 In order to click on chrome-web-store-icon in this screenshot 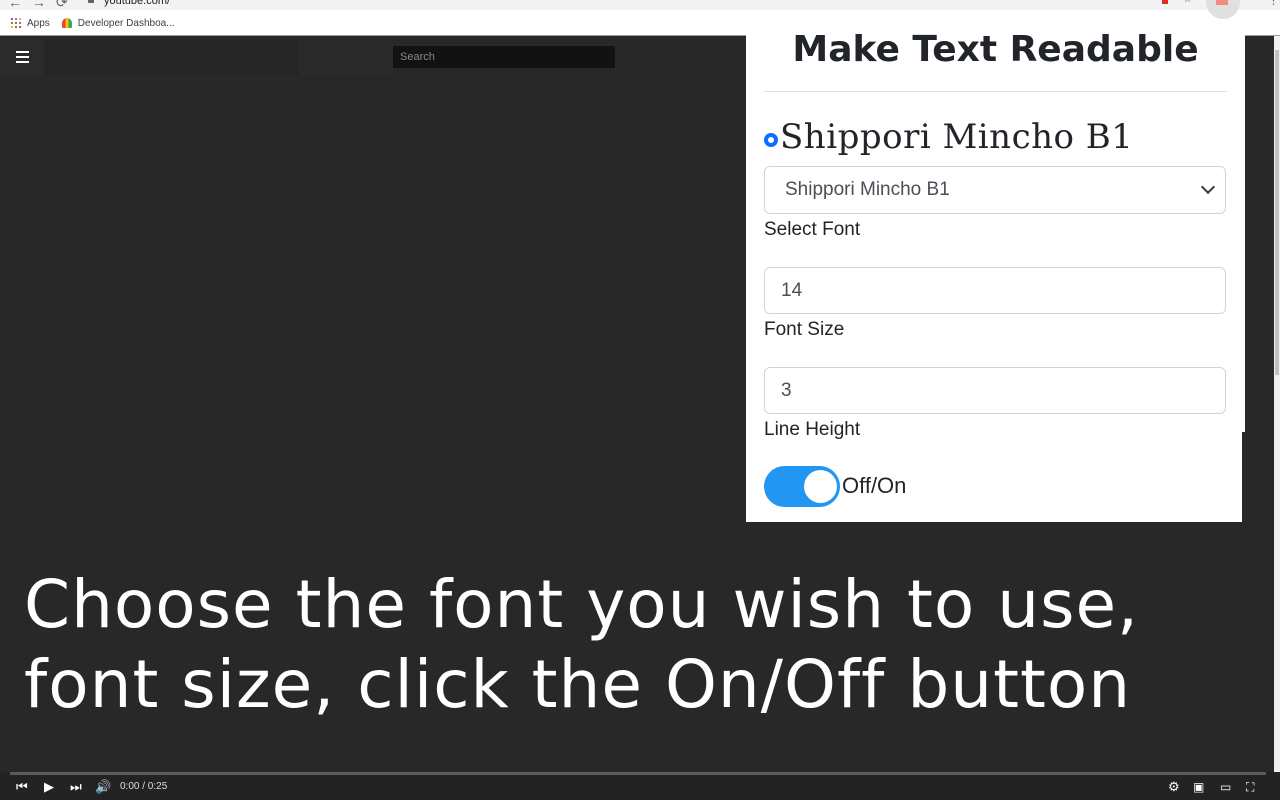, I will do `click(66, 23)`.